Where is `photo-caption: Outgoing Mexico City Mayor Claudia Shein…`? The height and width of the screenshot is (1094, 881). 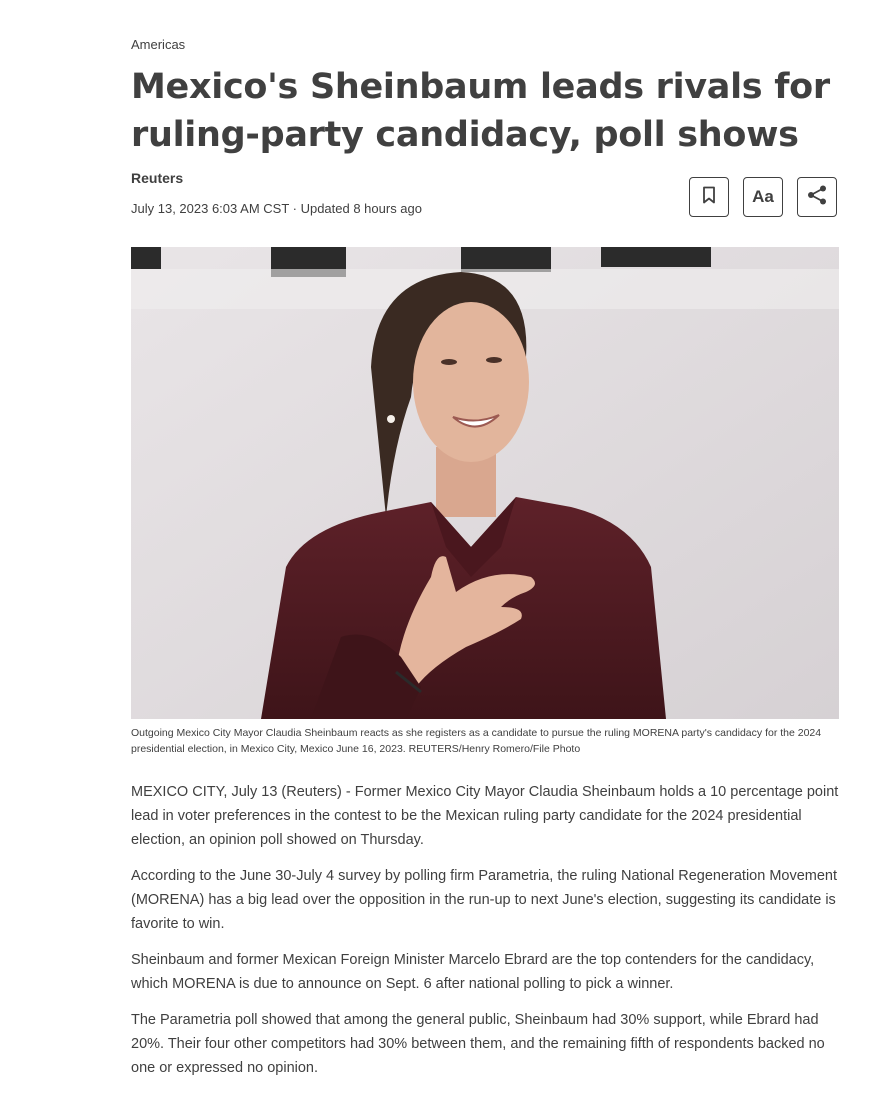 photo-caption: Outgoing Mexico City Mayor Claudia Shein… is located at coordinates (476, 741).